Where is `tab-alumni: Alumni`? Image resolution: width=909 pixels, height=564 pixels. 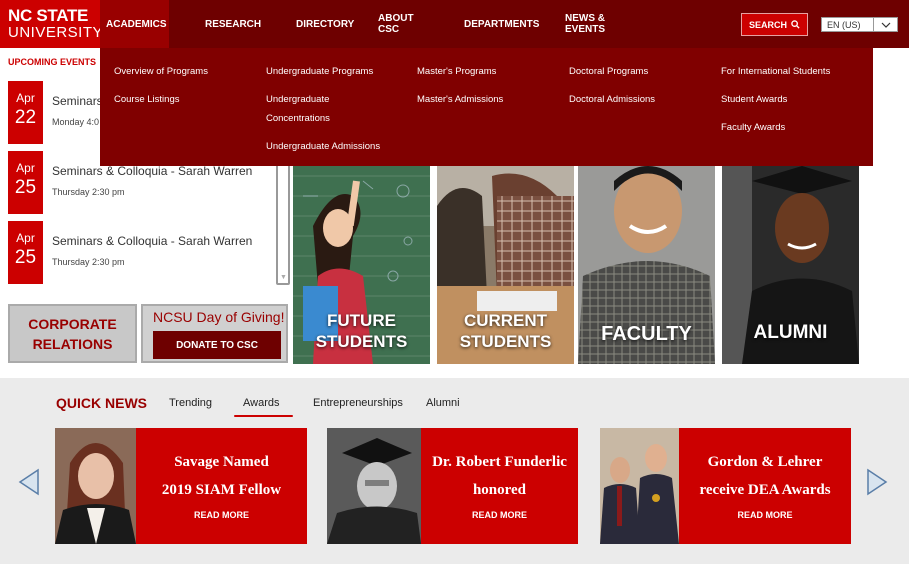 tab-alumni: Alumni is located at coordinates (443, 403).